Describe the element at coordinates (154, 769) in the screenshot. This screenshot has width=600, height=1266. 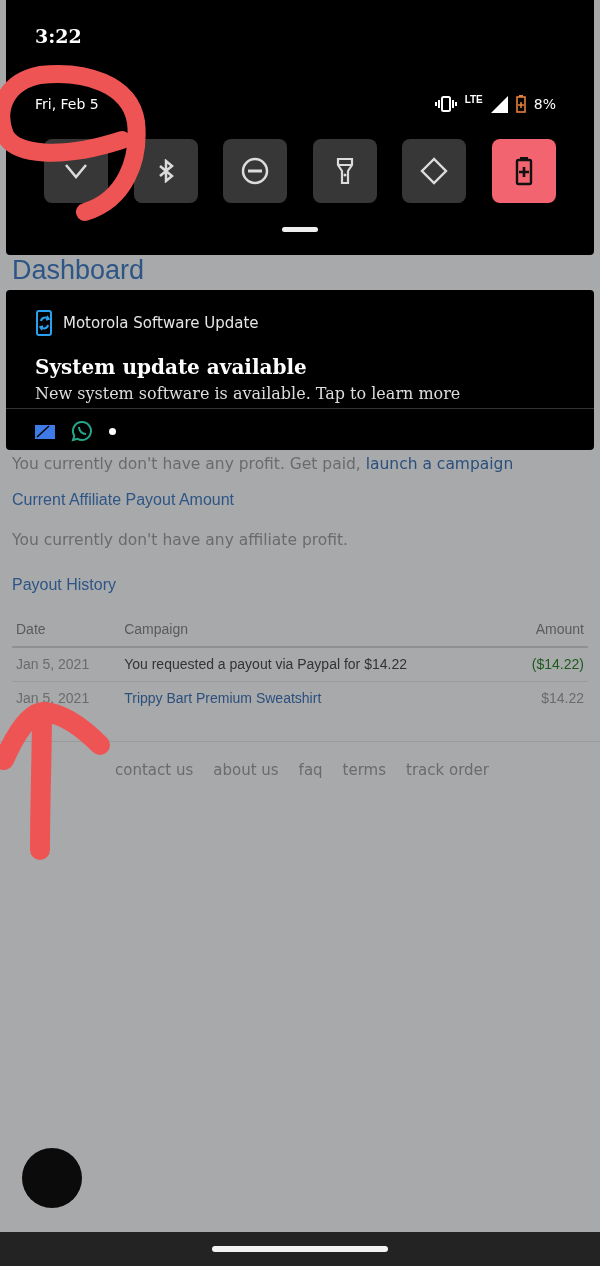
I see `footer-link: contact us` at that location.